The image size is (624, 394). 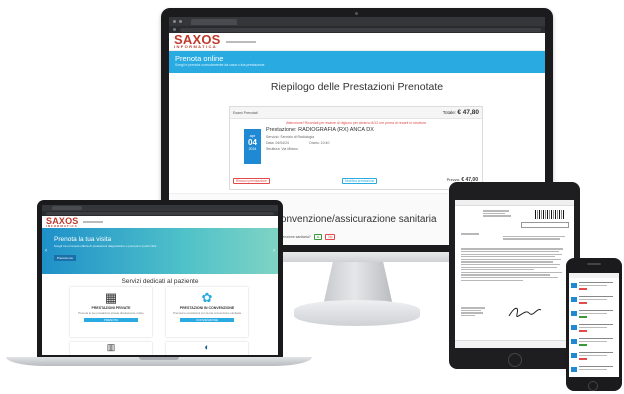 I want to click on signature-icon, so click(x=525, y=312).